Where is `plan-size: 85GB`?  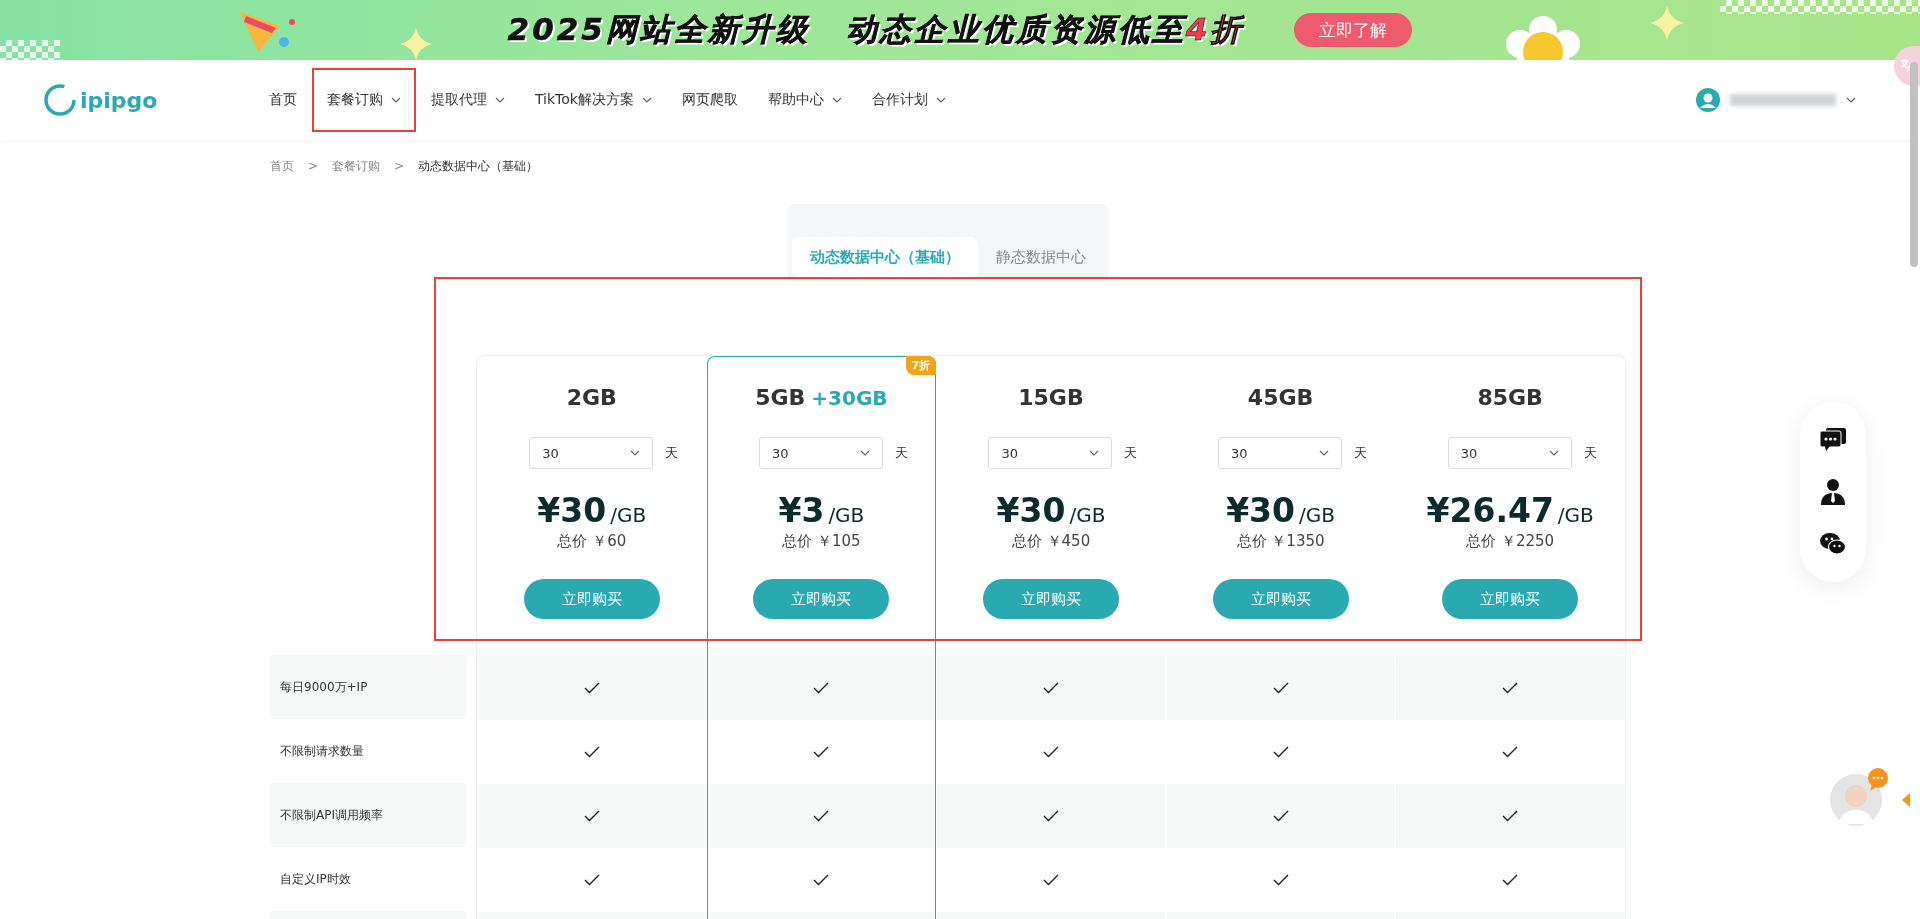
plan-size: 85GB is located at coordinates (1510, 397).